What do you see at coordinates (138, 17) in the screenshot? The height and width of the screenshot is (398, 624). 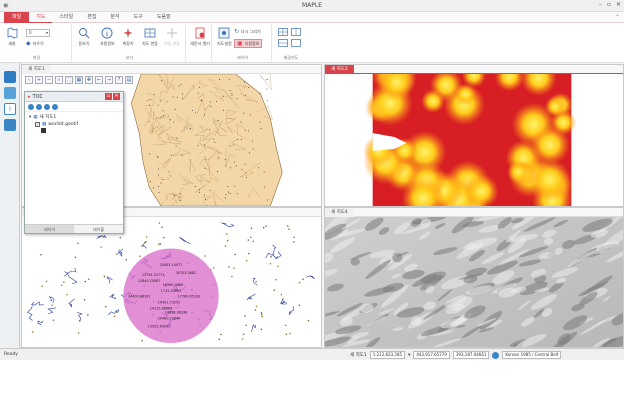 I see `tab-tools: 도구` at bounding box center [138, 17].